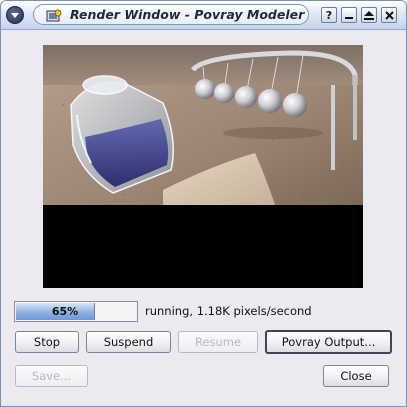 The height and width of the screenshot is (407, 407). I want to click on render-status-text: running, 1.18K pixels/second, so click(228, 311).